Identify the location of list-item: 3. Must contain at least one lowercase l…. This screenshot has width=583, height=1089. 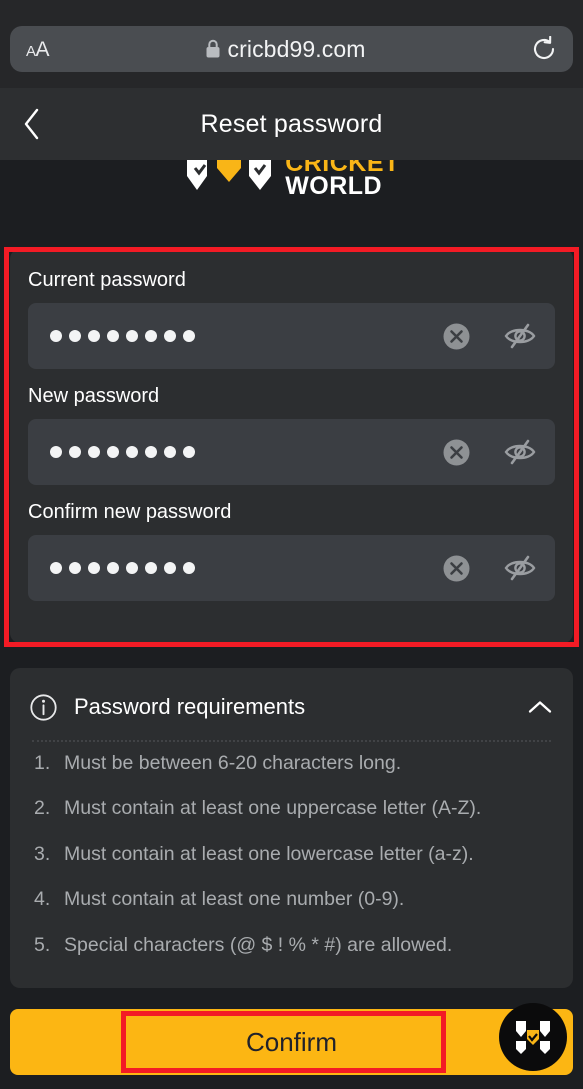
(293, 854).